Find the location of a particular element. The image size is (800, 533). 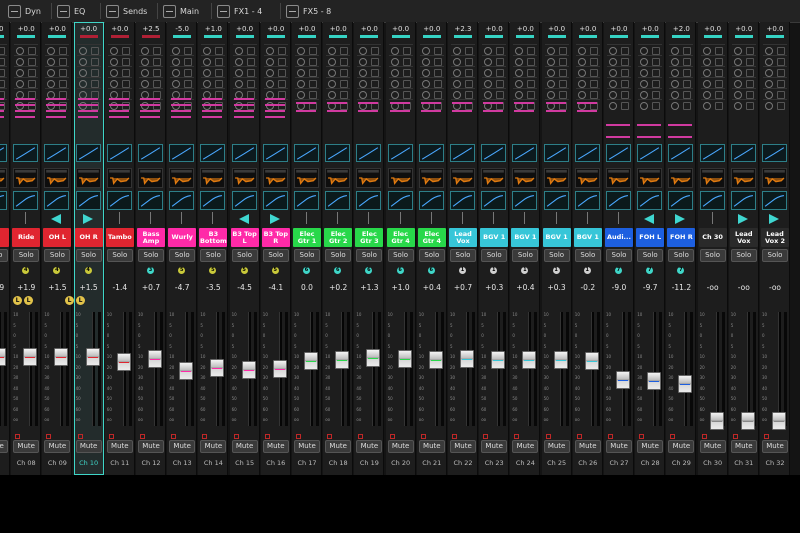

channel-name: Elec Gtr 4 is located at coordinates (400, 237).